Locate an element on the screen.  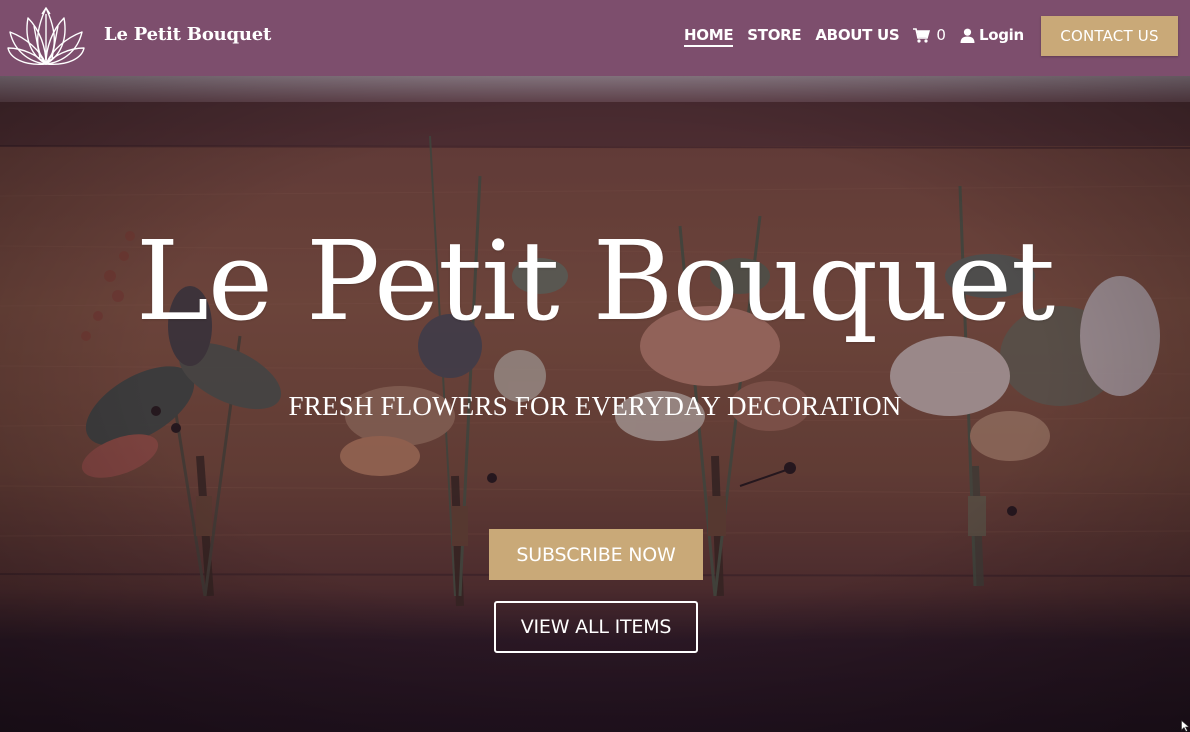
hero-title: Le Petit Bouquet is located at coordinates (595, 281).